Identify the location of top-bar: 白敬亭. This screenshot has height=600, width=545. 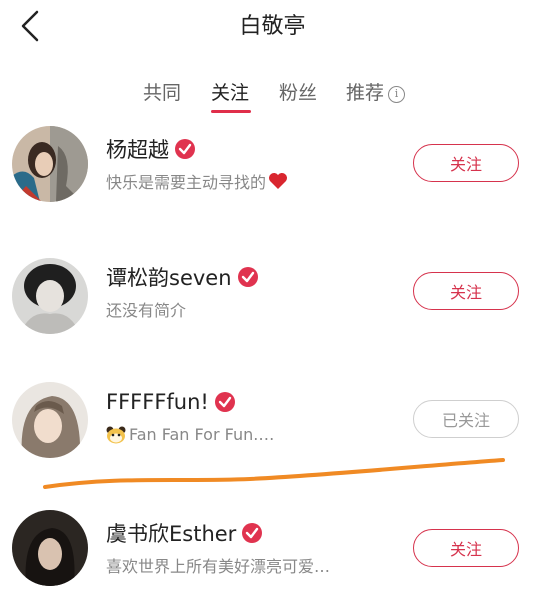
(272, 30).